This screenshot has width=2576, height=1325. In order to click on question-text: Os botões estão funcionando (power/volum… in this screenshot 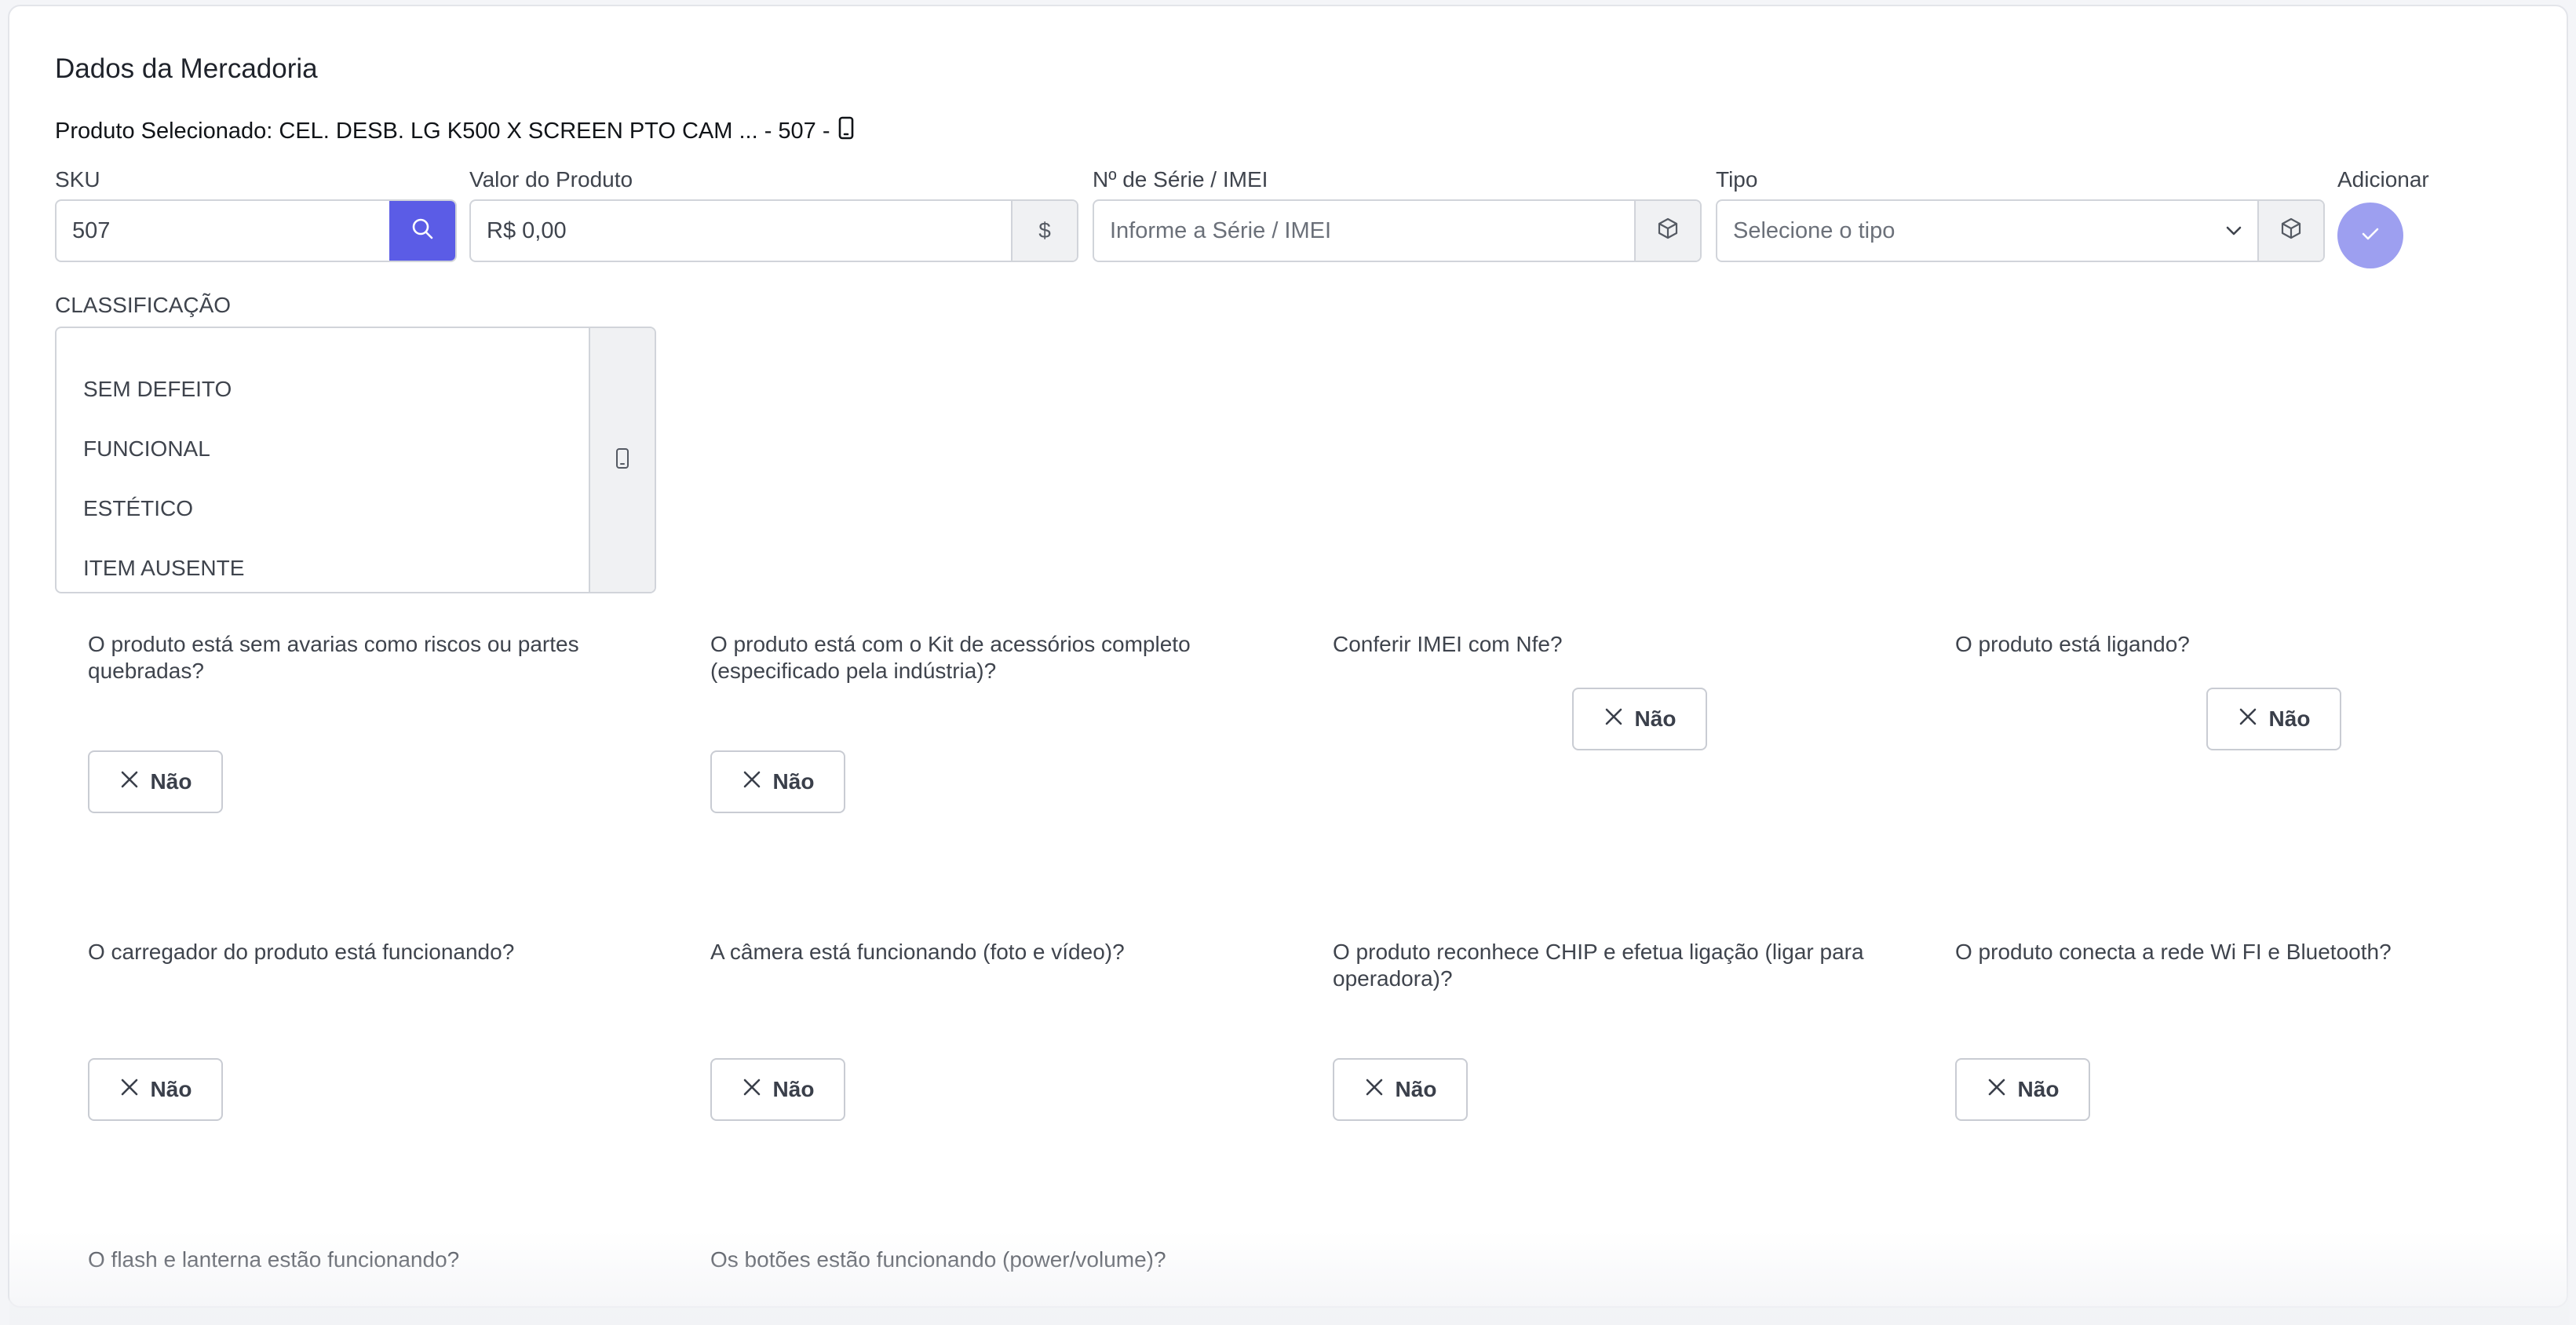, I will do `click(938, 1259)`.